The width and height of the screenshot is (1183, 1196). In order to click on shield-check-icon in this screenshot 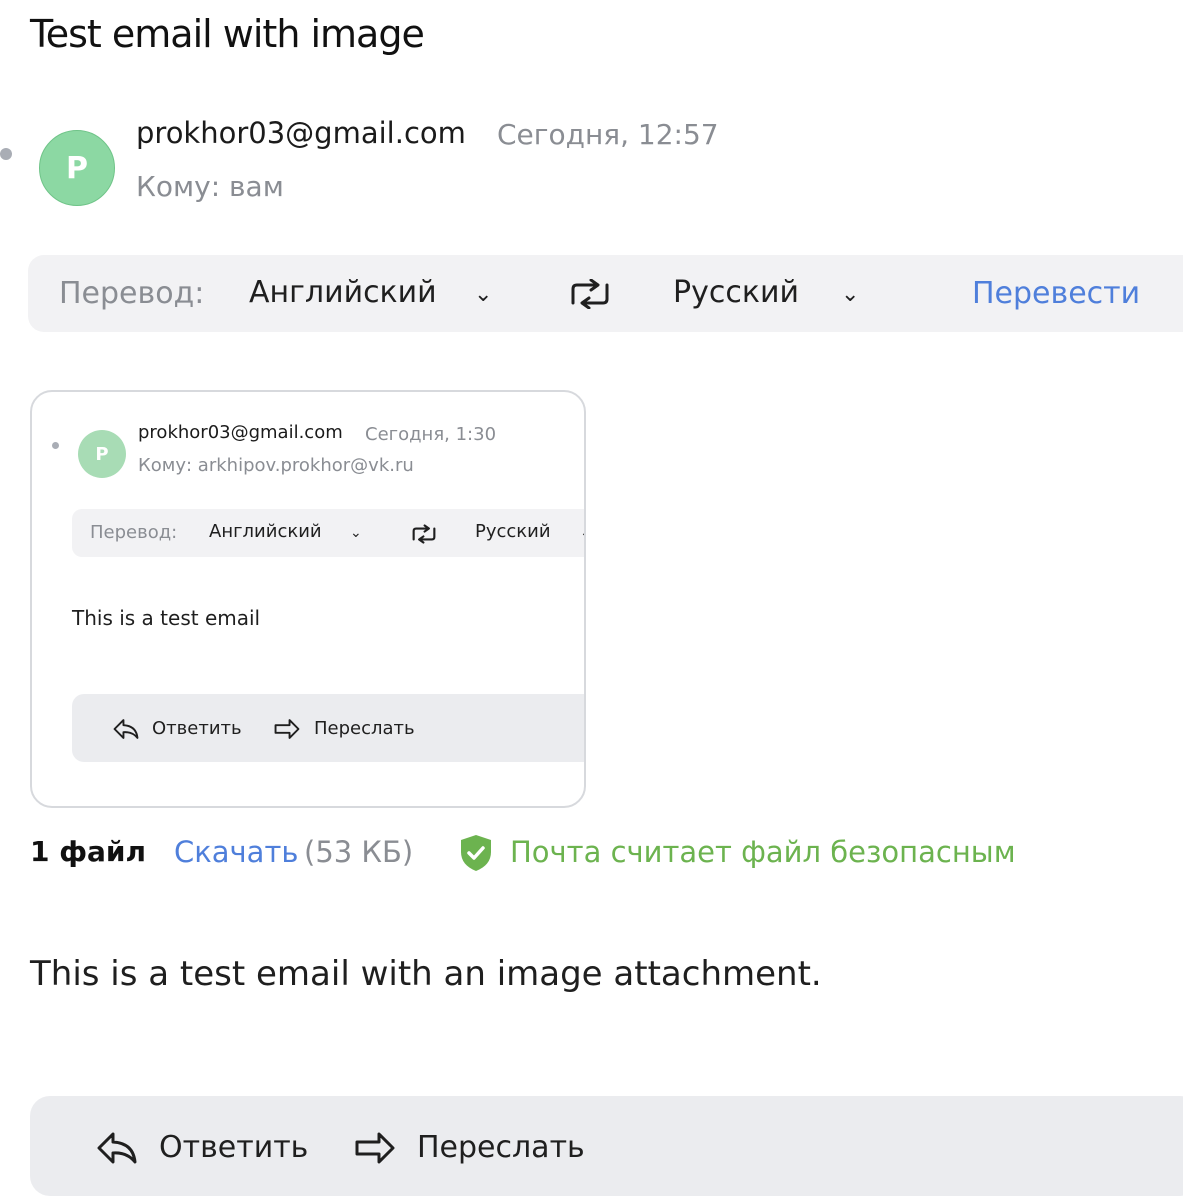, I will do `click(476, 853)`.